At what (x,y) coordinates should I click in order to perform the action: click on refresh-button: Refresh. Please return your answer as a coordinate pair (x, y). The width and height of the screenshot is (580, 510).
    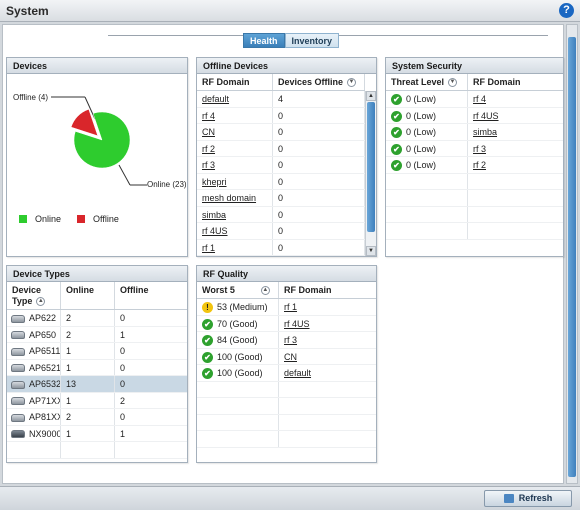
    Looking at the image, I should click on (528, 498).